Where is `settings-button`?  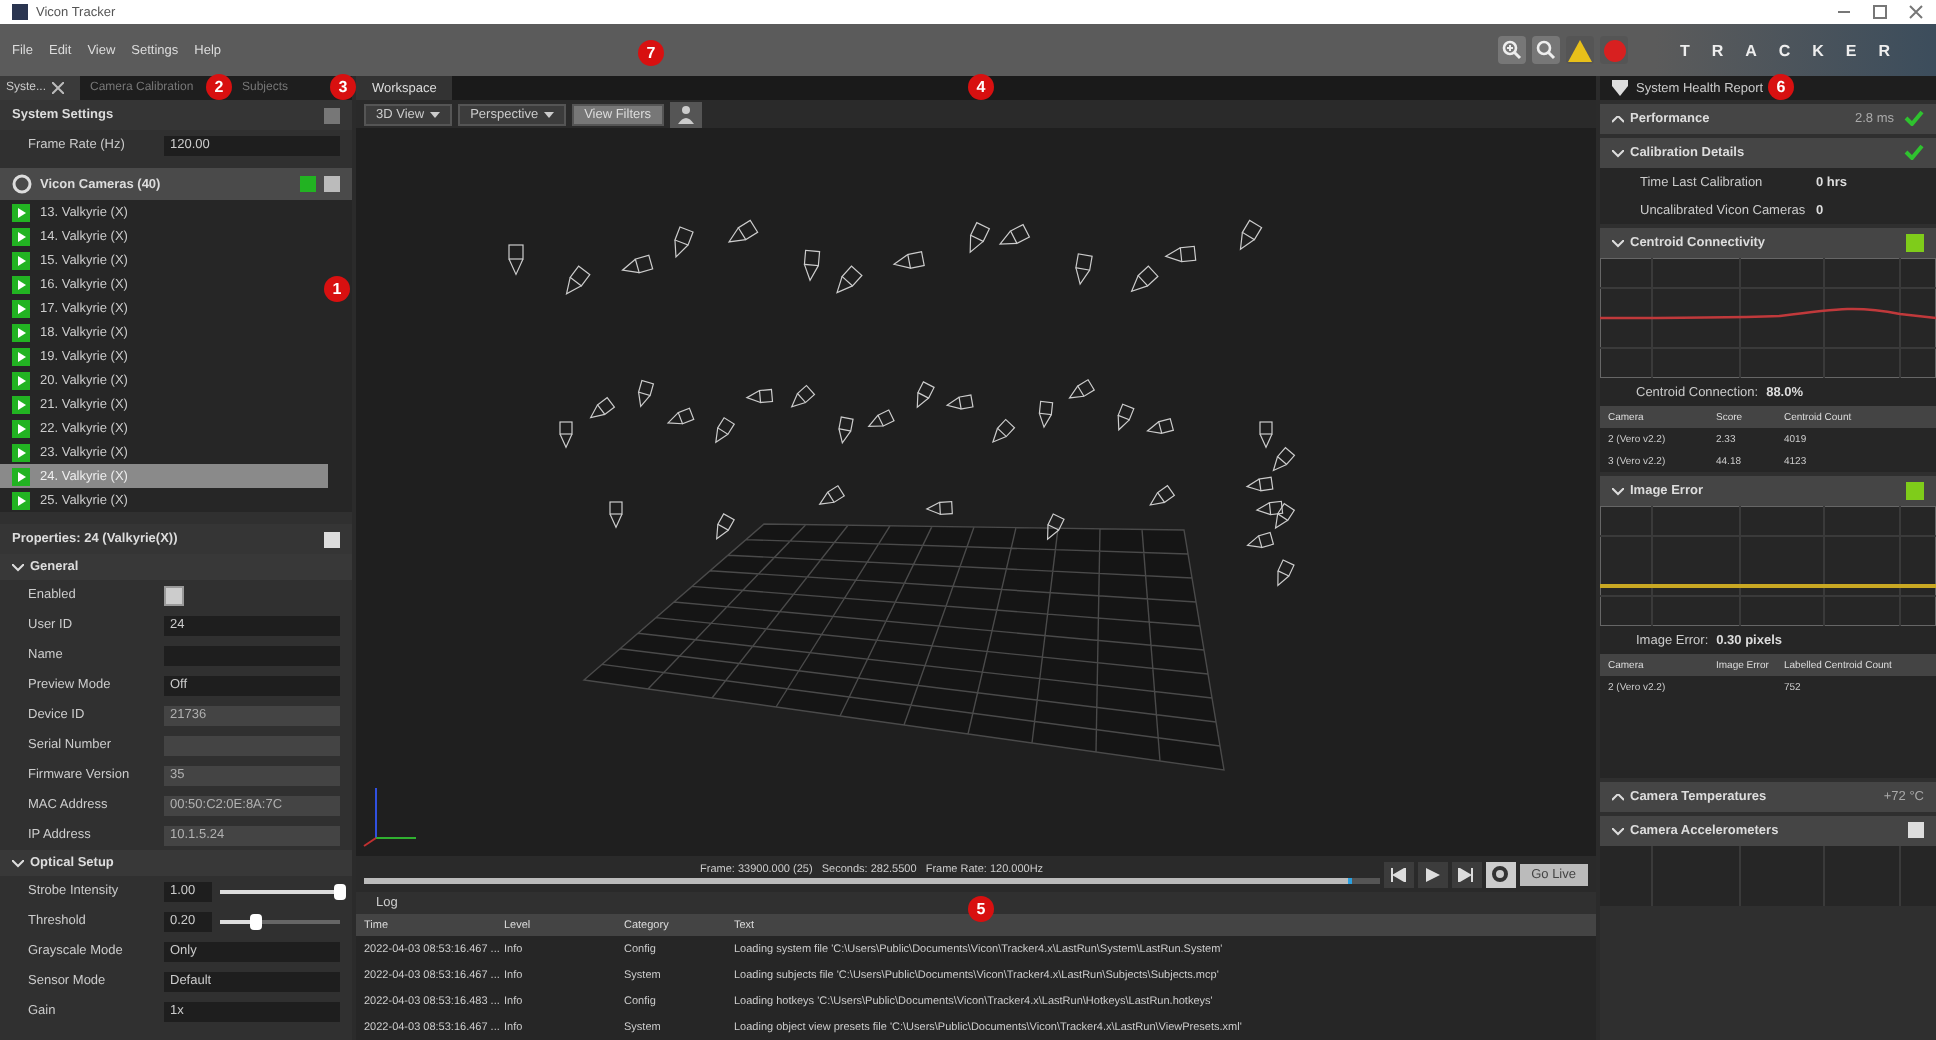
settings-button is located at coordinates (1500, 874).